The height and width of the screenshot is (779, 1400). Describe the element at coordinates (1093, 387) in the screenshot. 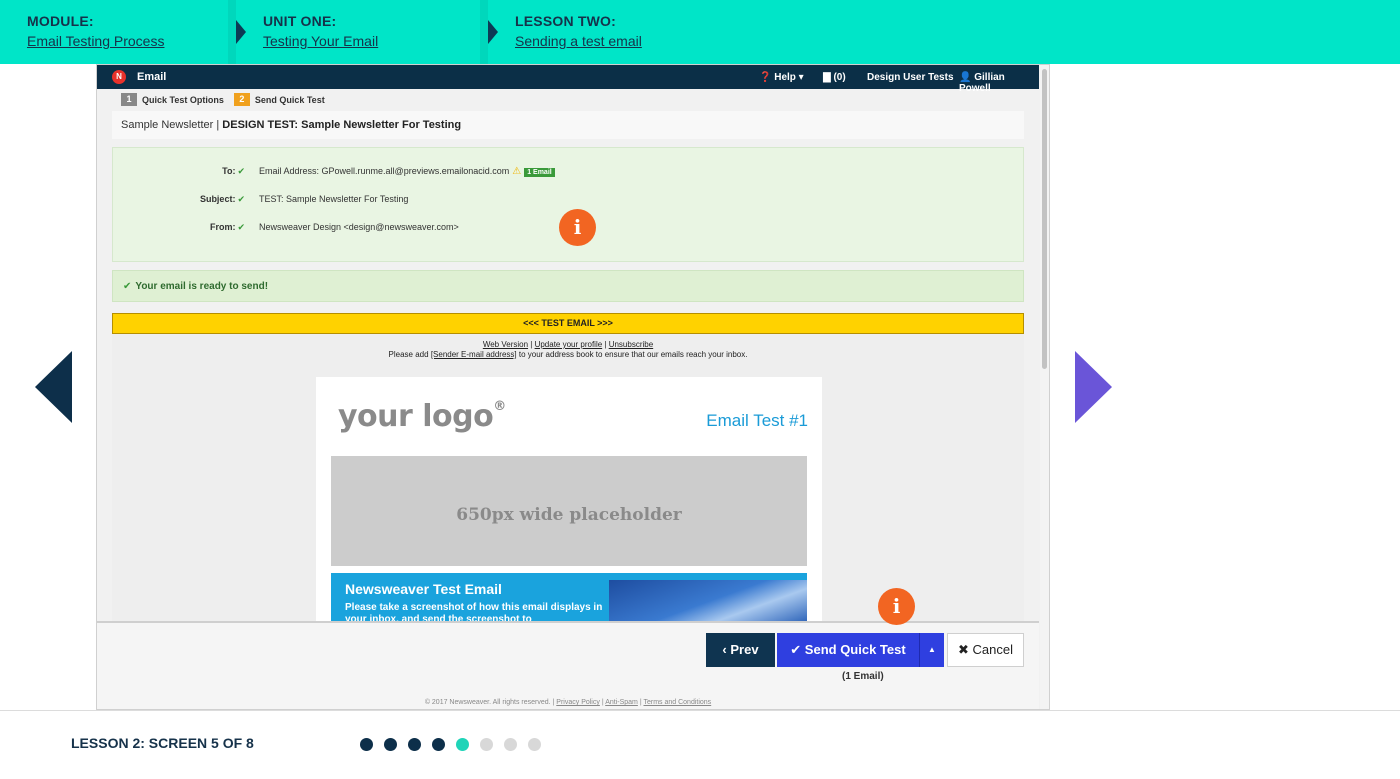

I see `next-screen-arrow-icon` at that location.